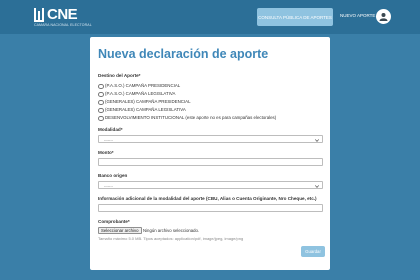 The height and width of the screenshot is (280, 420). I want to click on user-avatar, so click(383, 16).